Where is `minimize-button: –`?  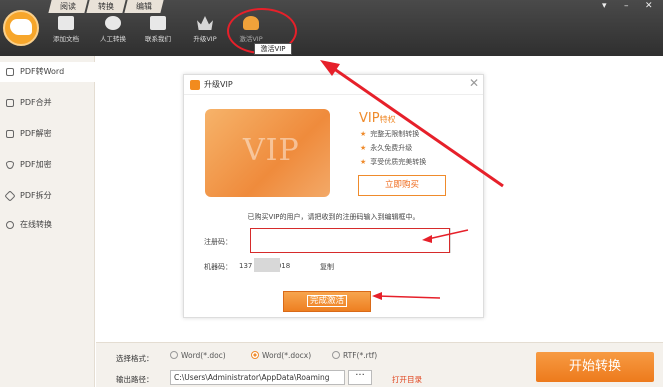 minimize-button: – is located at coordinates (626, 6).